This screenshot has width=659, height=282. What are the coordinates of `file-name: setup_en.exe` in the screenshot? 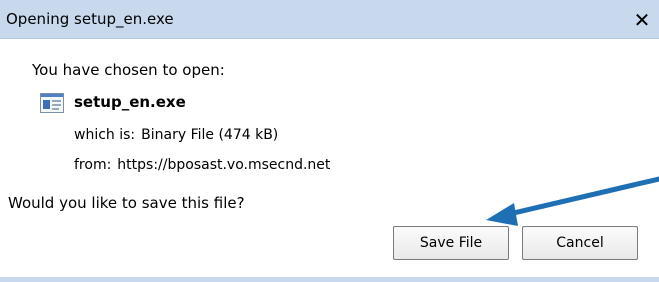 It's located at (130, 102).